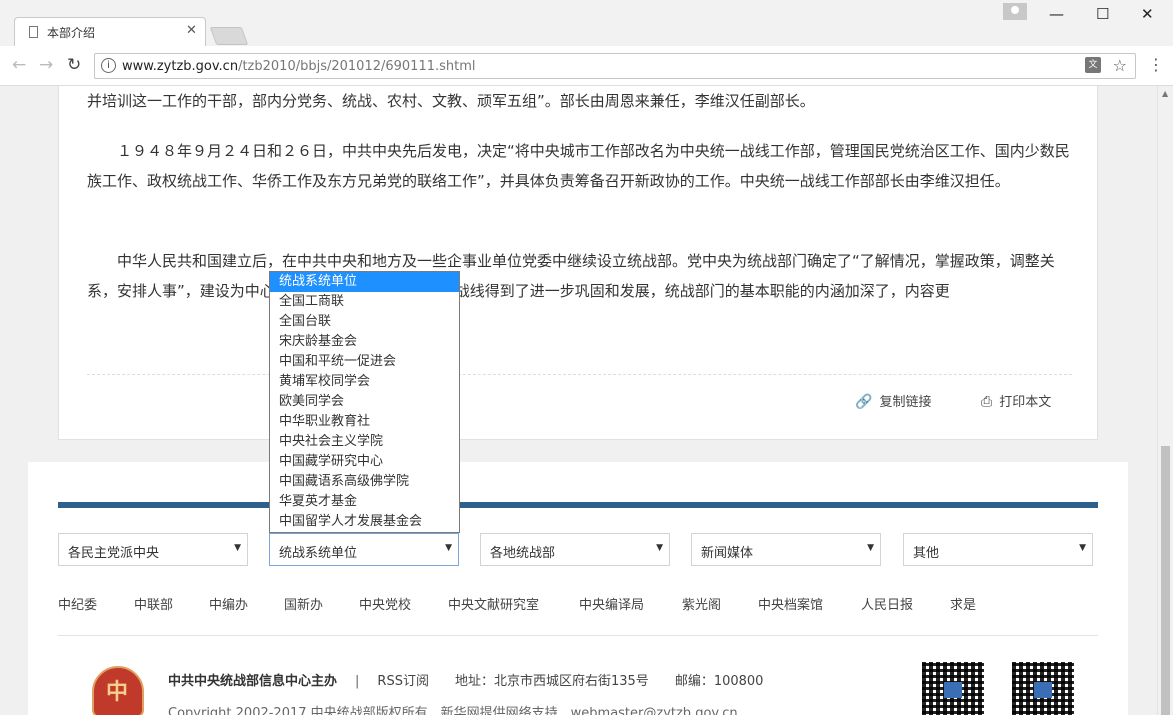  Describe the element at coordinates (385, 603) in the screenshot. I see `footer-link: 中央党校` at that location.